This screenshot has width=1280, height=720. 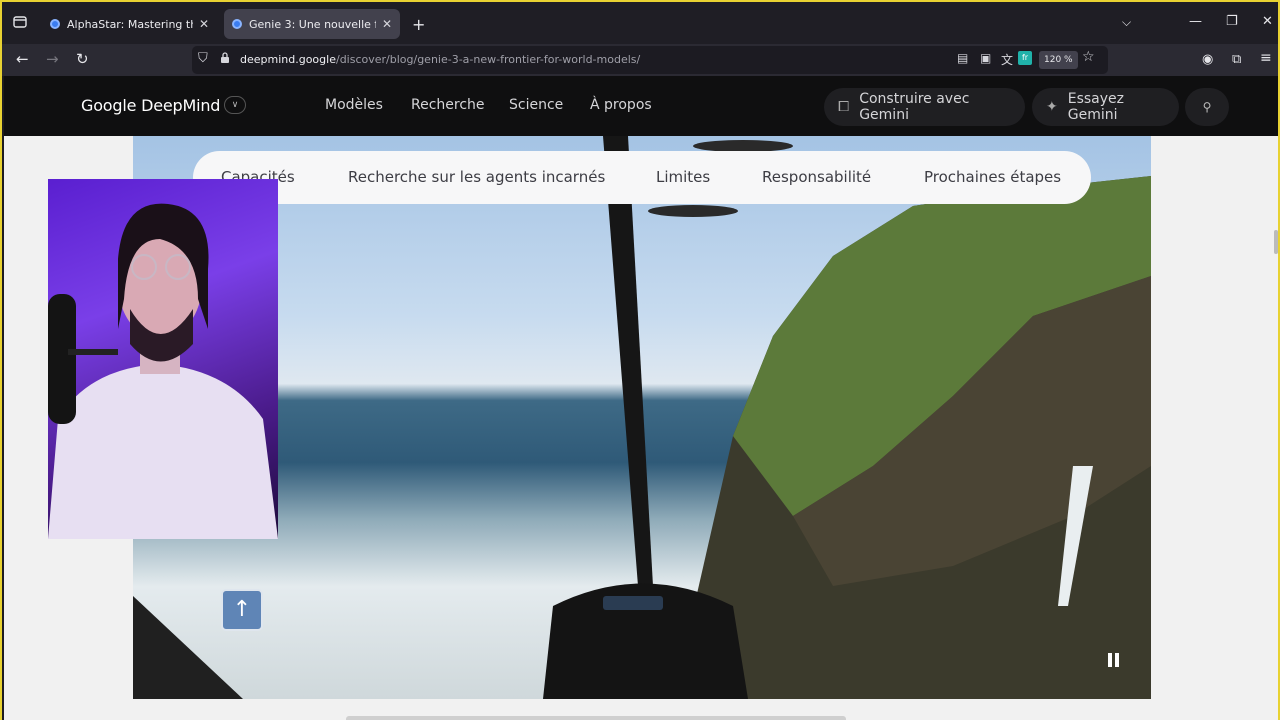 I want to click on reload-icon: ↻, so click(x=82, y=59).